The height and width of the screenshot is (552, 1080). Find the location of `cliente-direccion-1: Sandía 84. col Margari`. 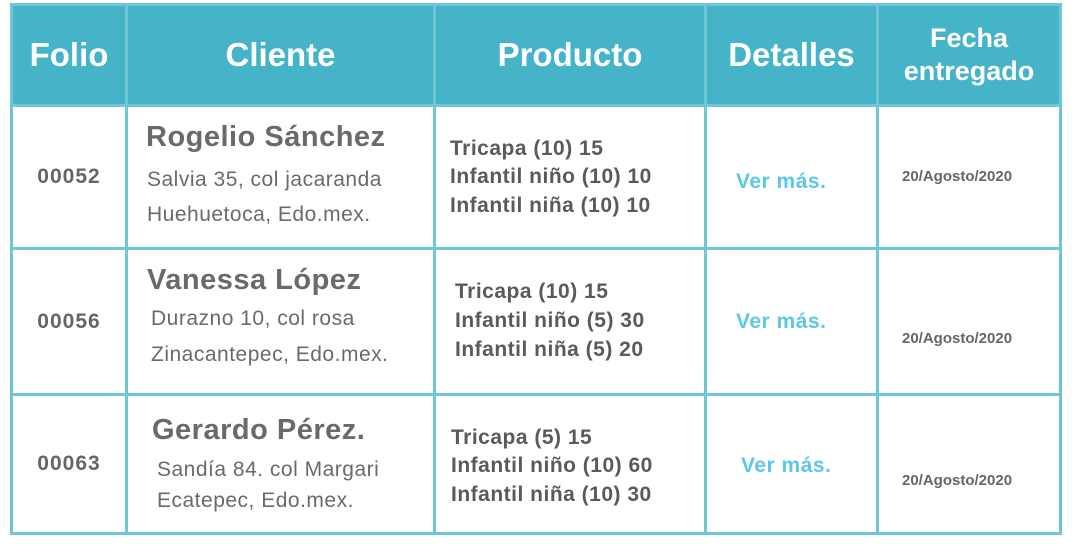

cliente-direccion-1: Sandía 84. col Margari is located at coordinates (268, 469).